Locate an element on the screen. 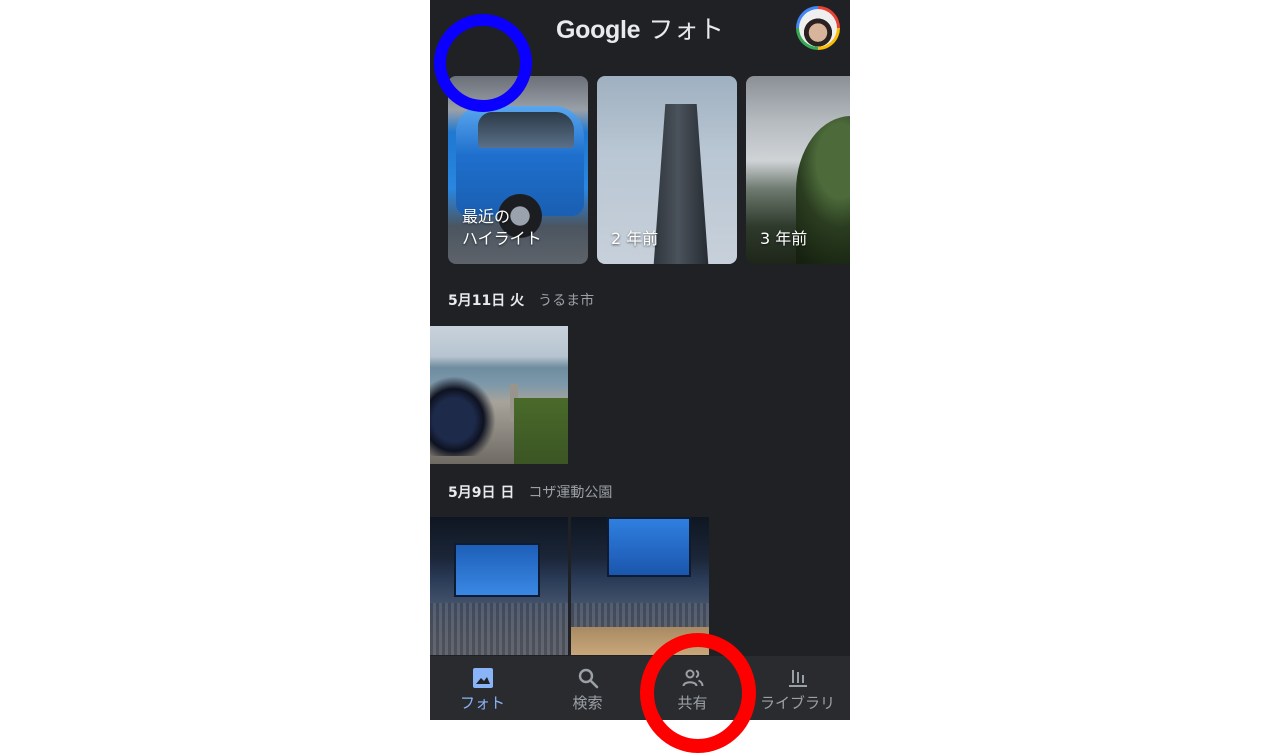  date-label: 5月11日 火 is located at coordinates (486, 301).